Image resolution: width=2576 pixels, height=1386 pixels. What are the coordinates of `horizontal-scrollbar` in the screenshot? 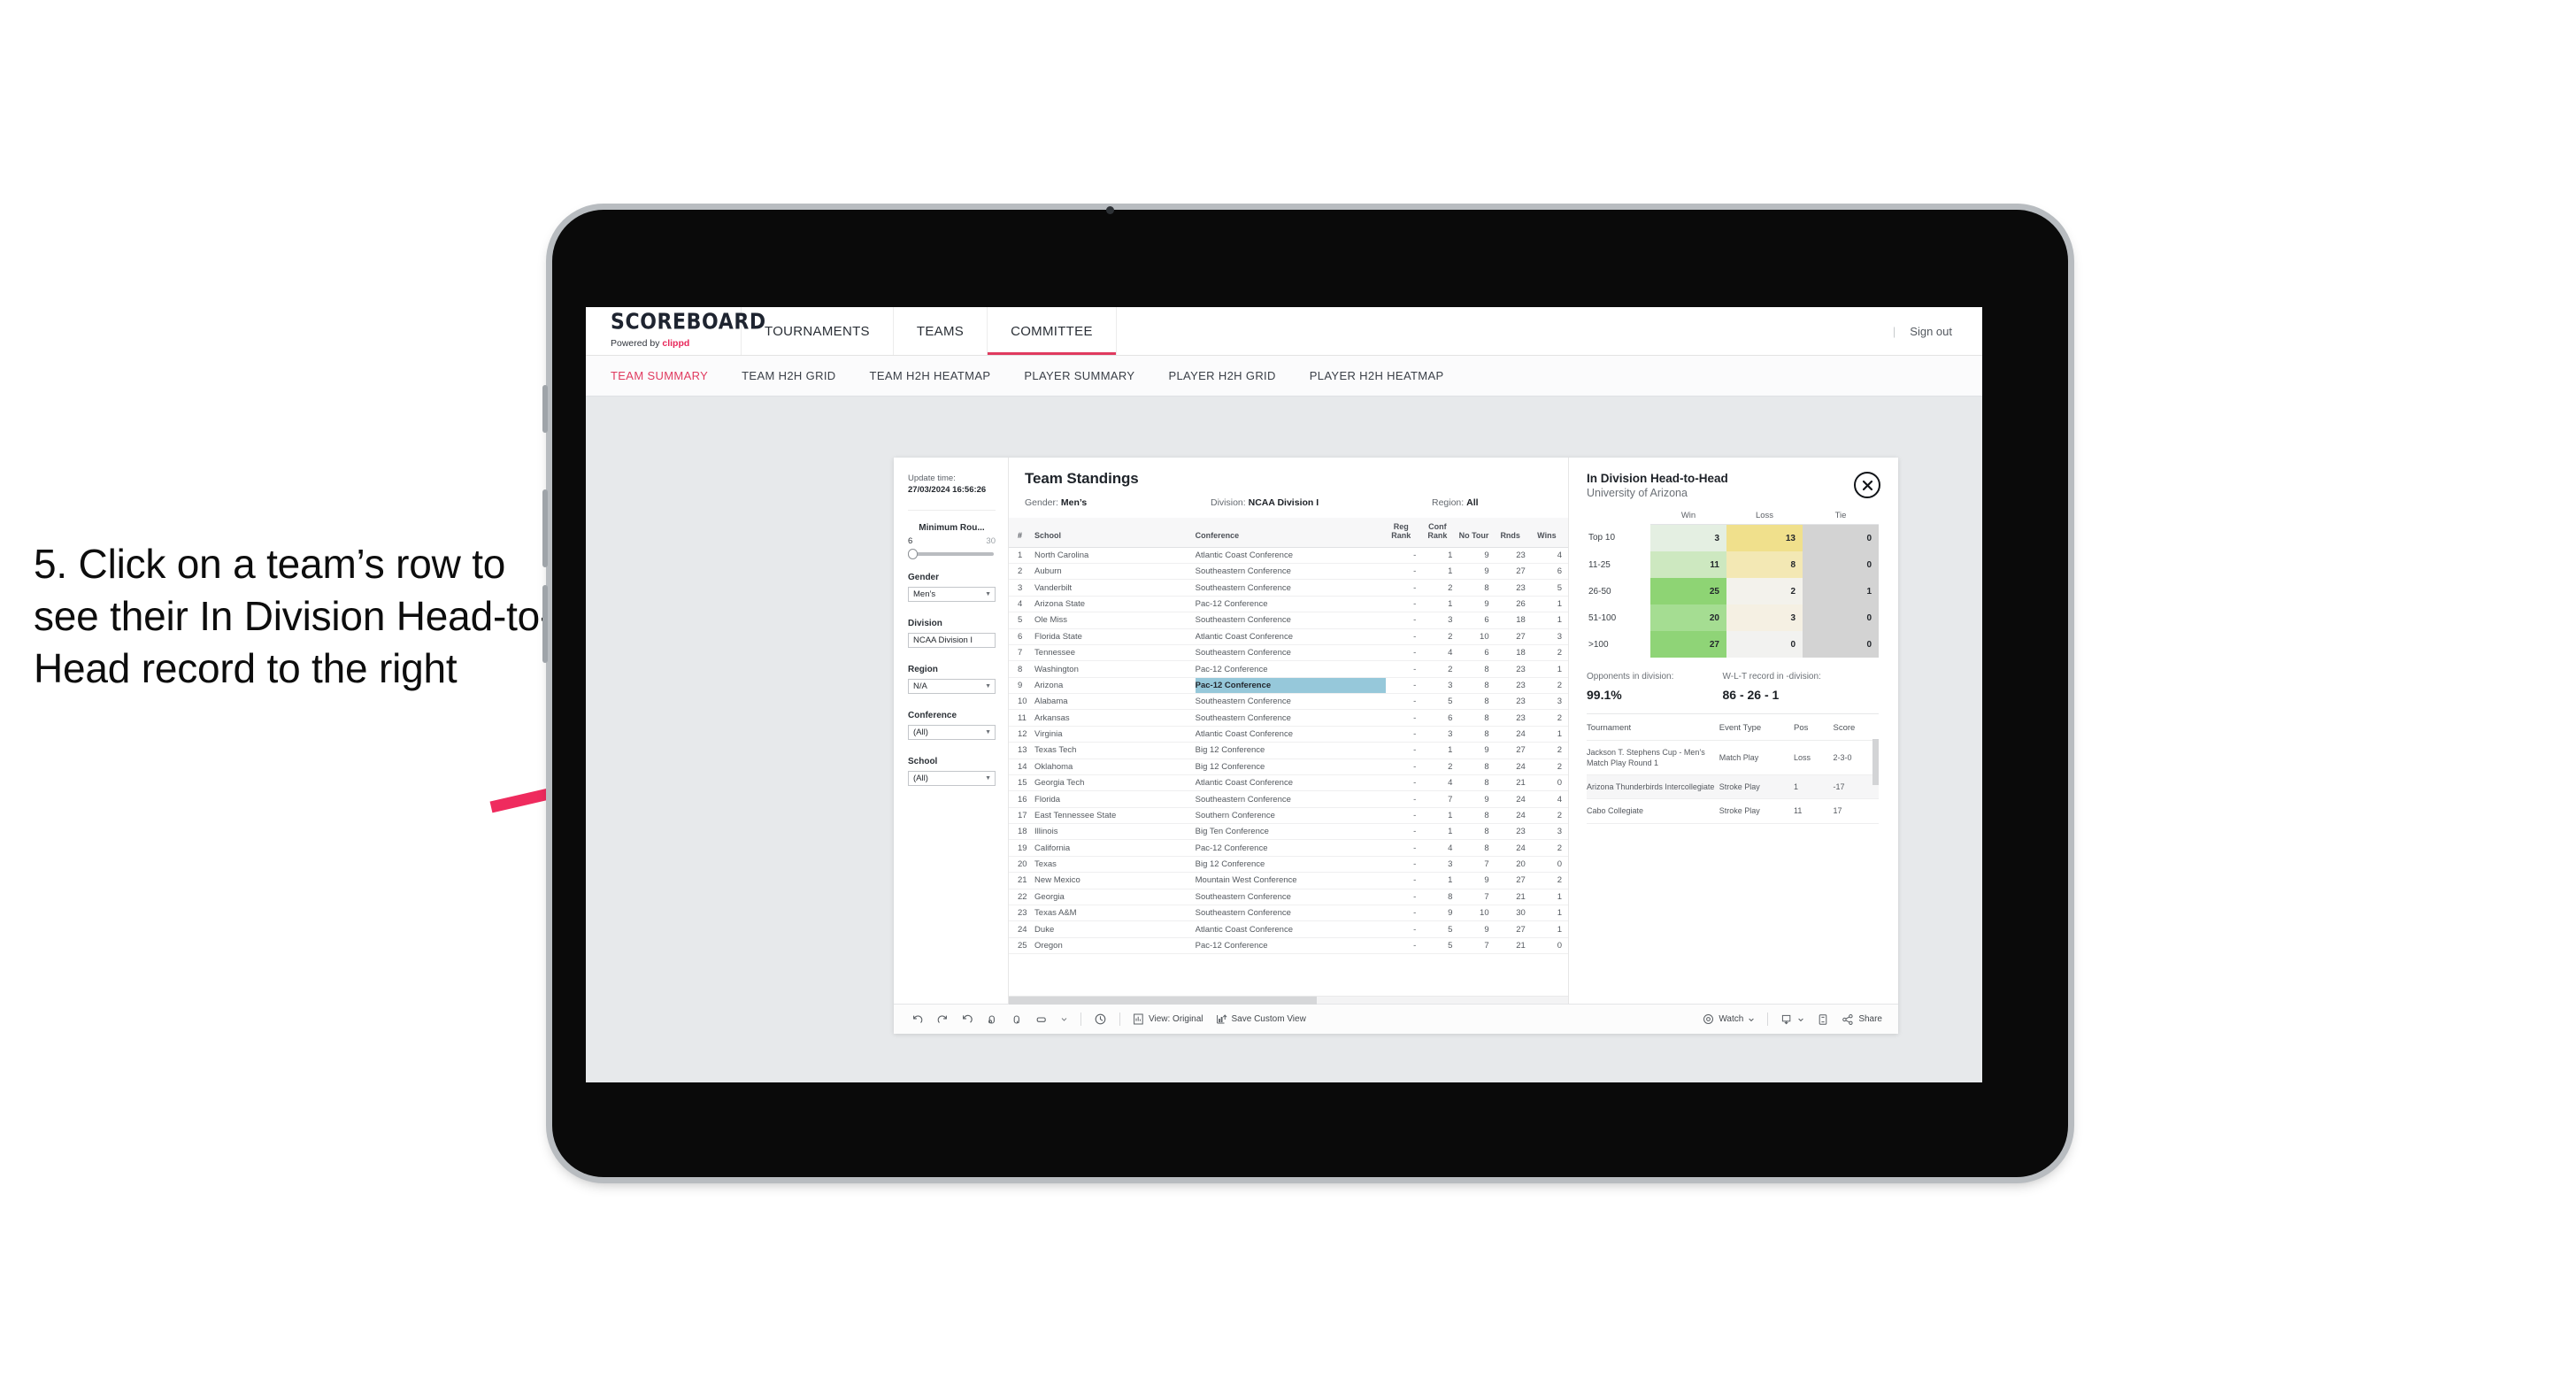 It's located at (1288, 1000).